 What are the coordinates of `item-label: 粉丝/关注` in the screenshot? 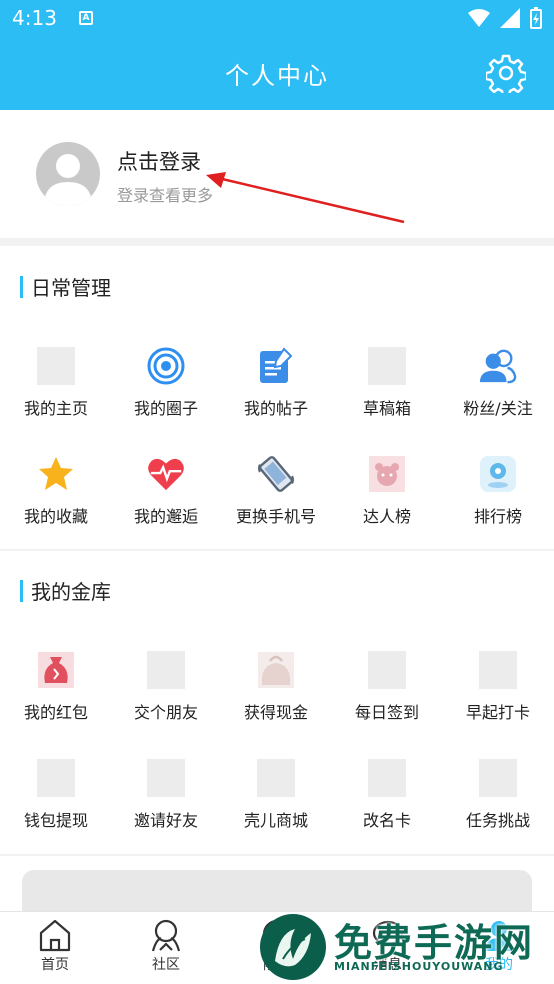 It's located at (498, 408).